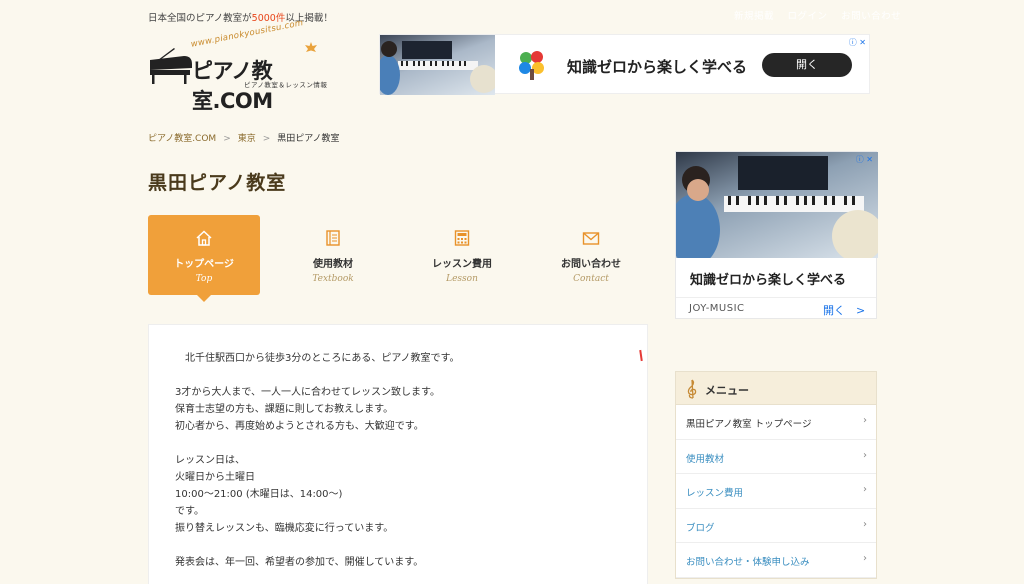 The width and height of the screenshot is (1024, 584). What do you see at coordinates (692, 389) in the screenshot?
I see `treble-clef-icon` at bounding box center [692, 389].